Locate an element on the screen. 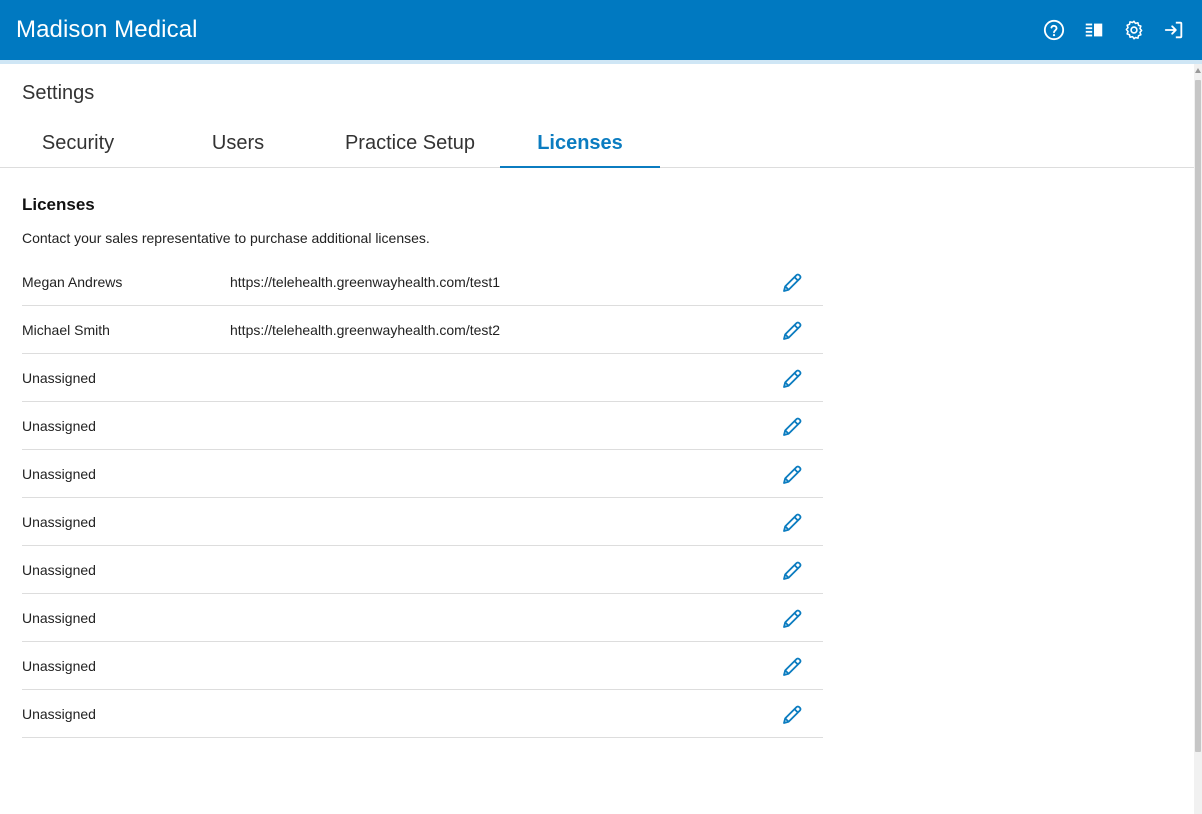 The width and height of the screenshot is (1202, 814). settings-tabs: Security Users Practice Setup Licenses is located at coordinates (597, 144).